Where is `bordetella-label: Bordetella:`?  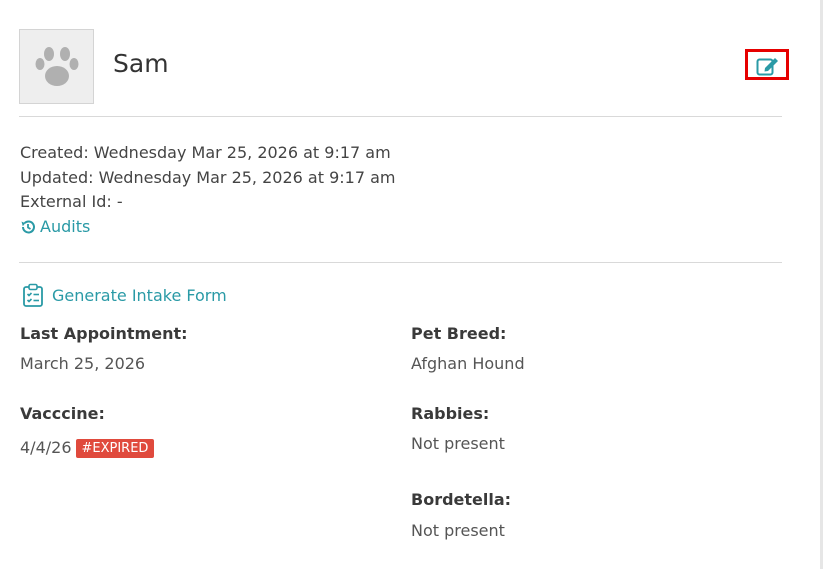
bordetella-label: Bordetella: is located at coordinates (461, 499).